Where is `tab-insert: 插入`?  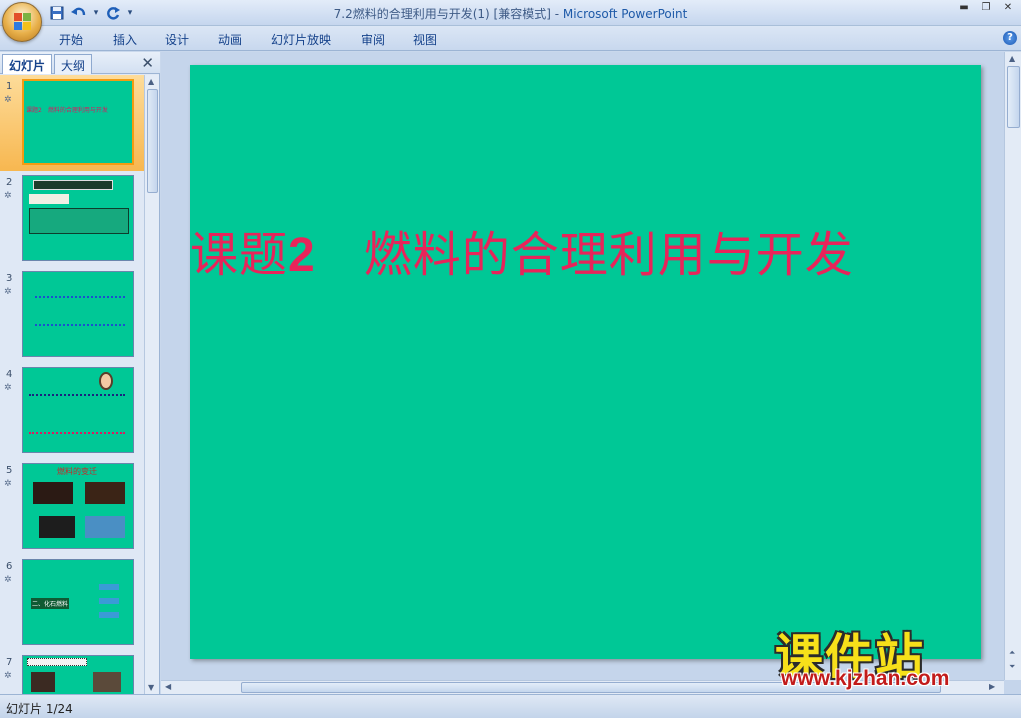 tab-insert: 插入 is located at coordinates (125, 39).